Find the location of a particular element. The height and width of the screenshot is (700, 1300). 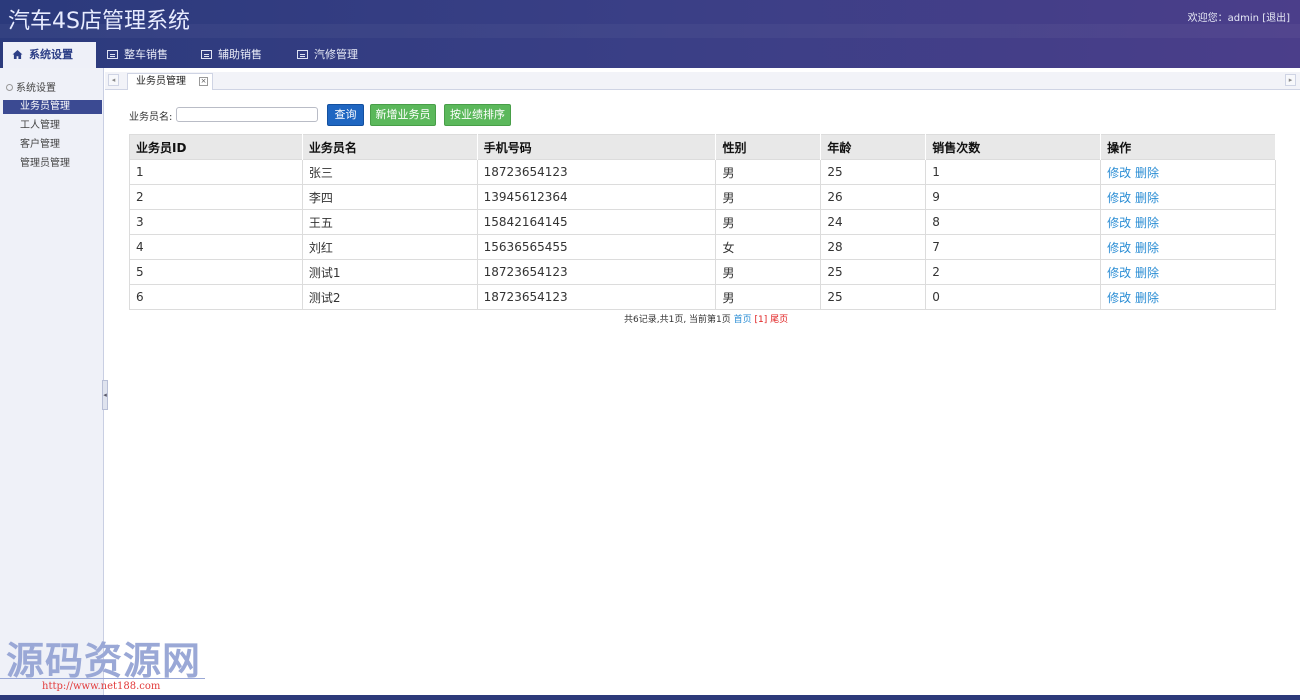

pagination: 共6记录,共1页, 当前第1页 首页 [1] 尾页 is located at coordinates (706, 318).